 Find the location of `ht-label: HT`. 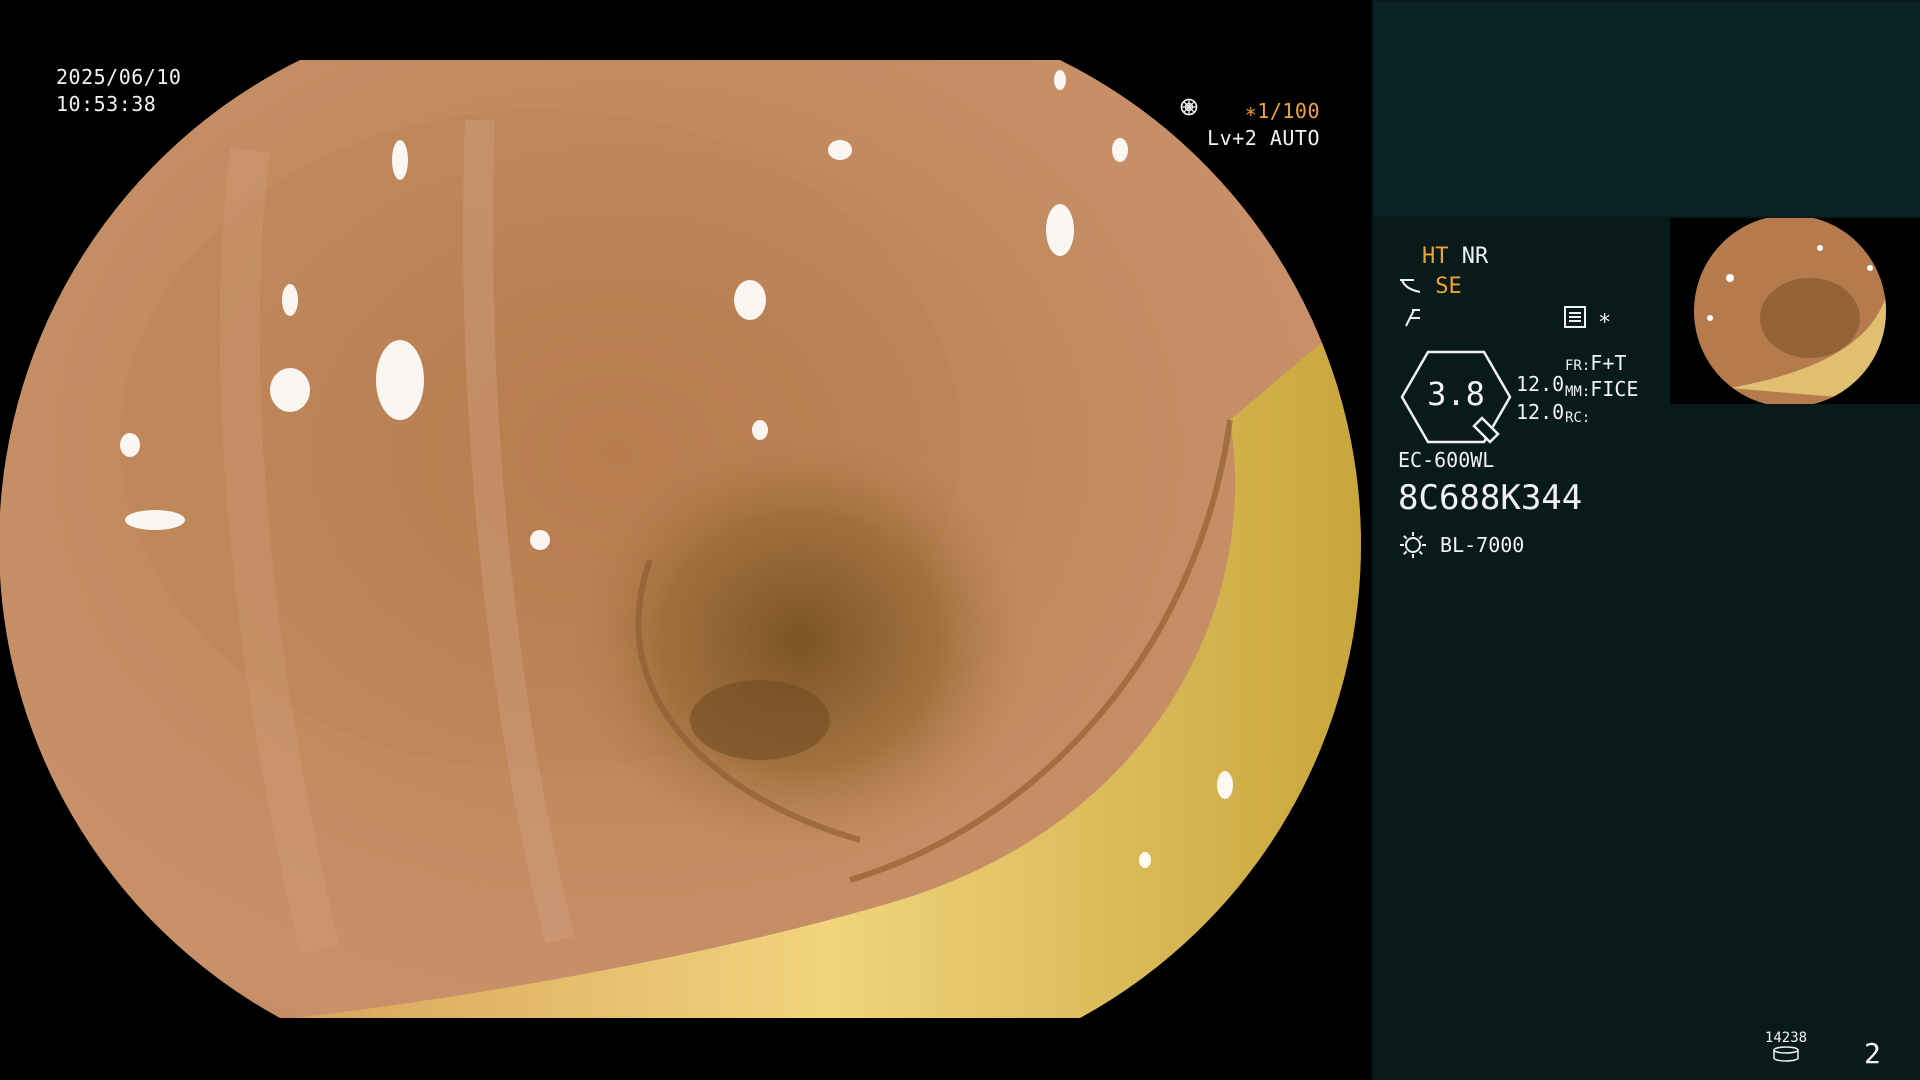

ht-label: HT is located at coordinates (1435, 256).